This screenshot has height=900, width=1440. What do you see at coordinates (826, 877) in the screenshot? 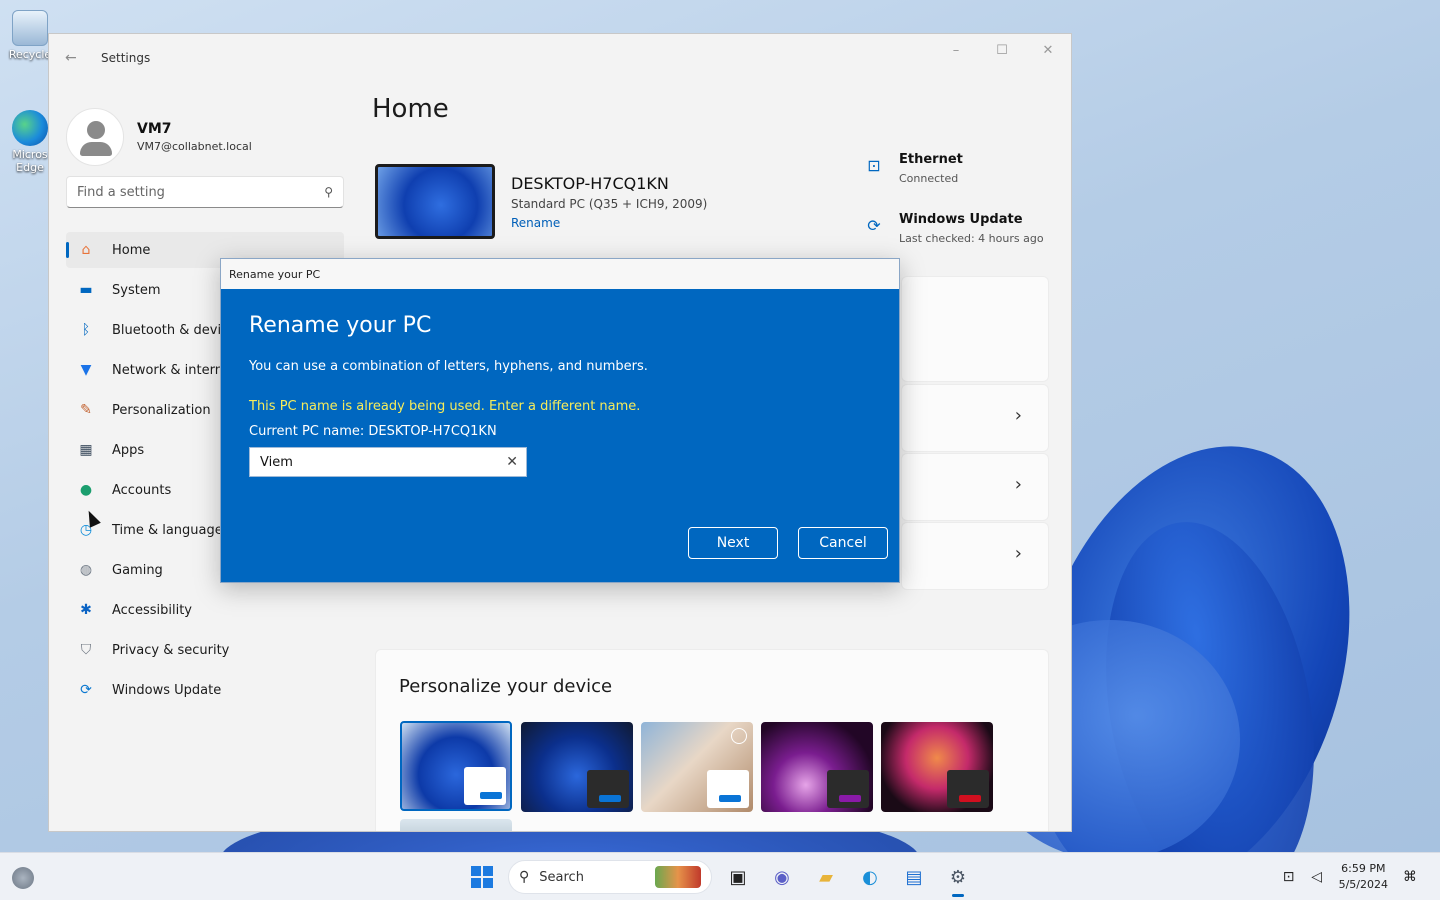
I see `file-explorer-icon: ▰` at bounding box center [826, 877].